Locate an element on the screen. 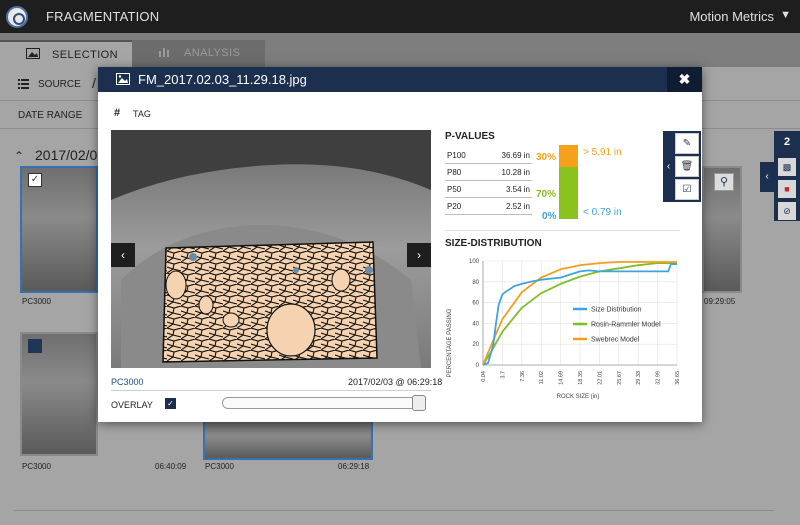 This screenshot has height=525, width=800. side-toolbar: ‹ ✎ 🗑 ☑ is located at coordinates (682, 166).